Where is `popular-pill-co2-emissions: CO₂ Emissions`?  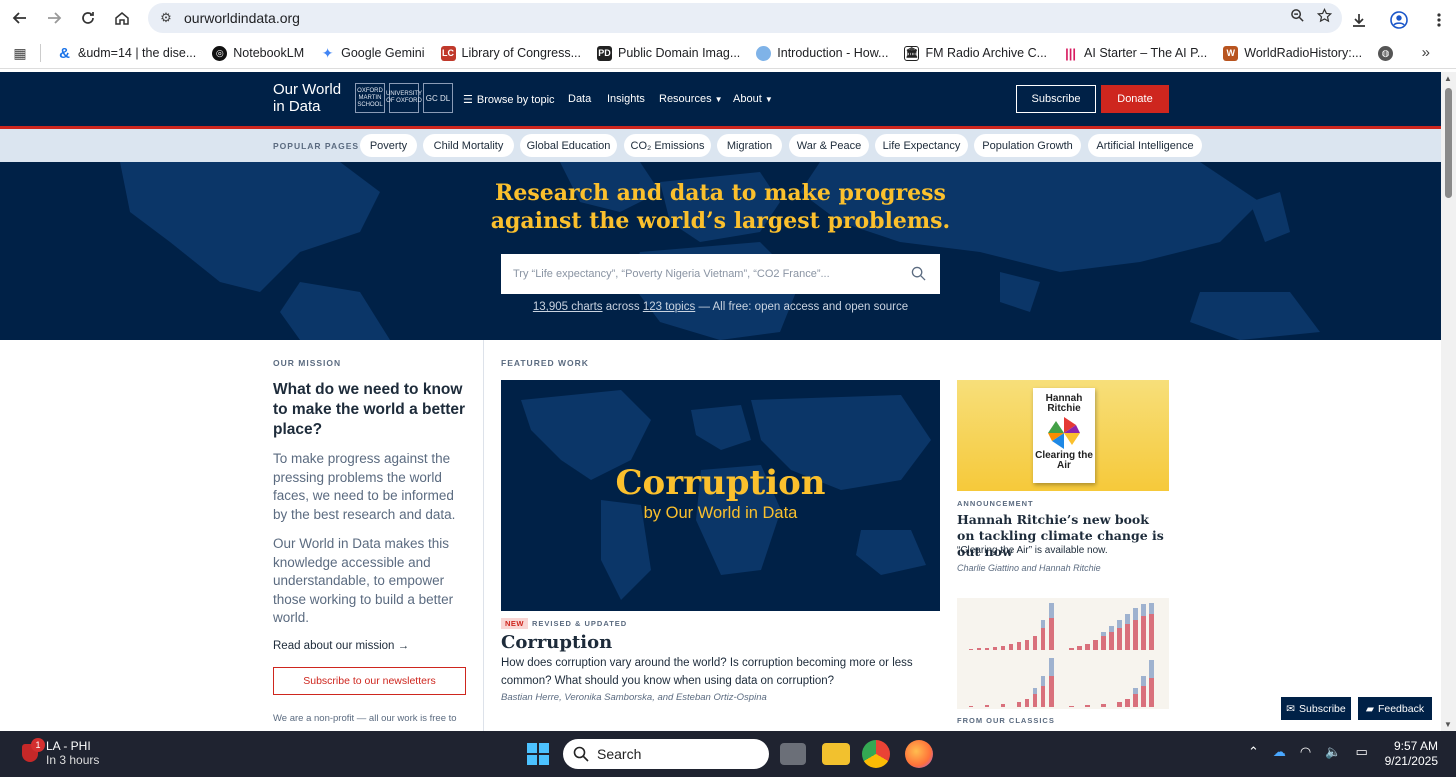 popular-pill-co2-emissions: CO₂ Emissions is located at coordinates (667, 145).